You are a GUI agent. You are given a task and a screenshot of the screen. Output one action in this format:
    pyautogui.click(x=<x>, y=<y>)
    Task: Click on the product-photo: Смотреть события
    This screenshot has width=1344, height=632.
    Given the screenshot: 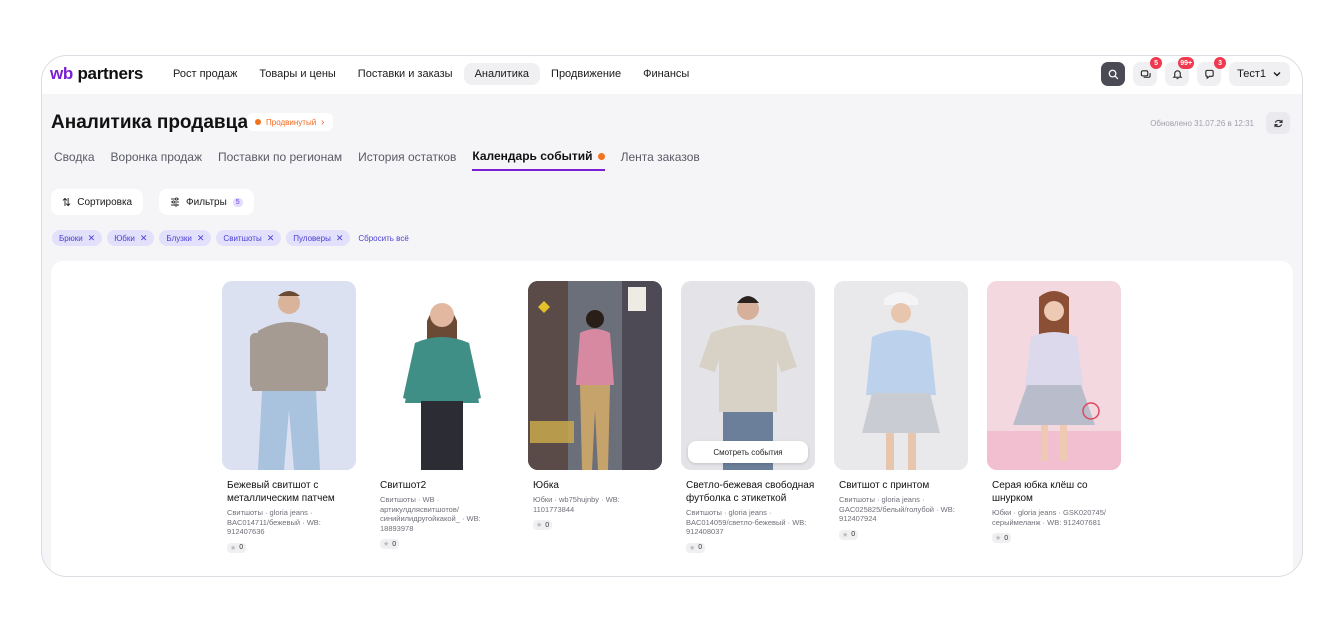 What is the action you would take?
    pyautogui.click(x=748, y=375)
    